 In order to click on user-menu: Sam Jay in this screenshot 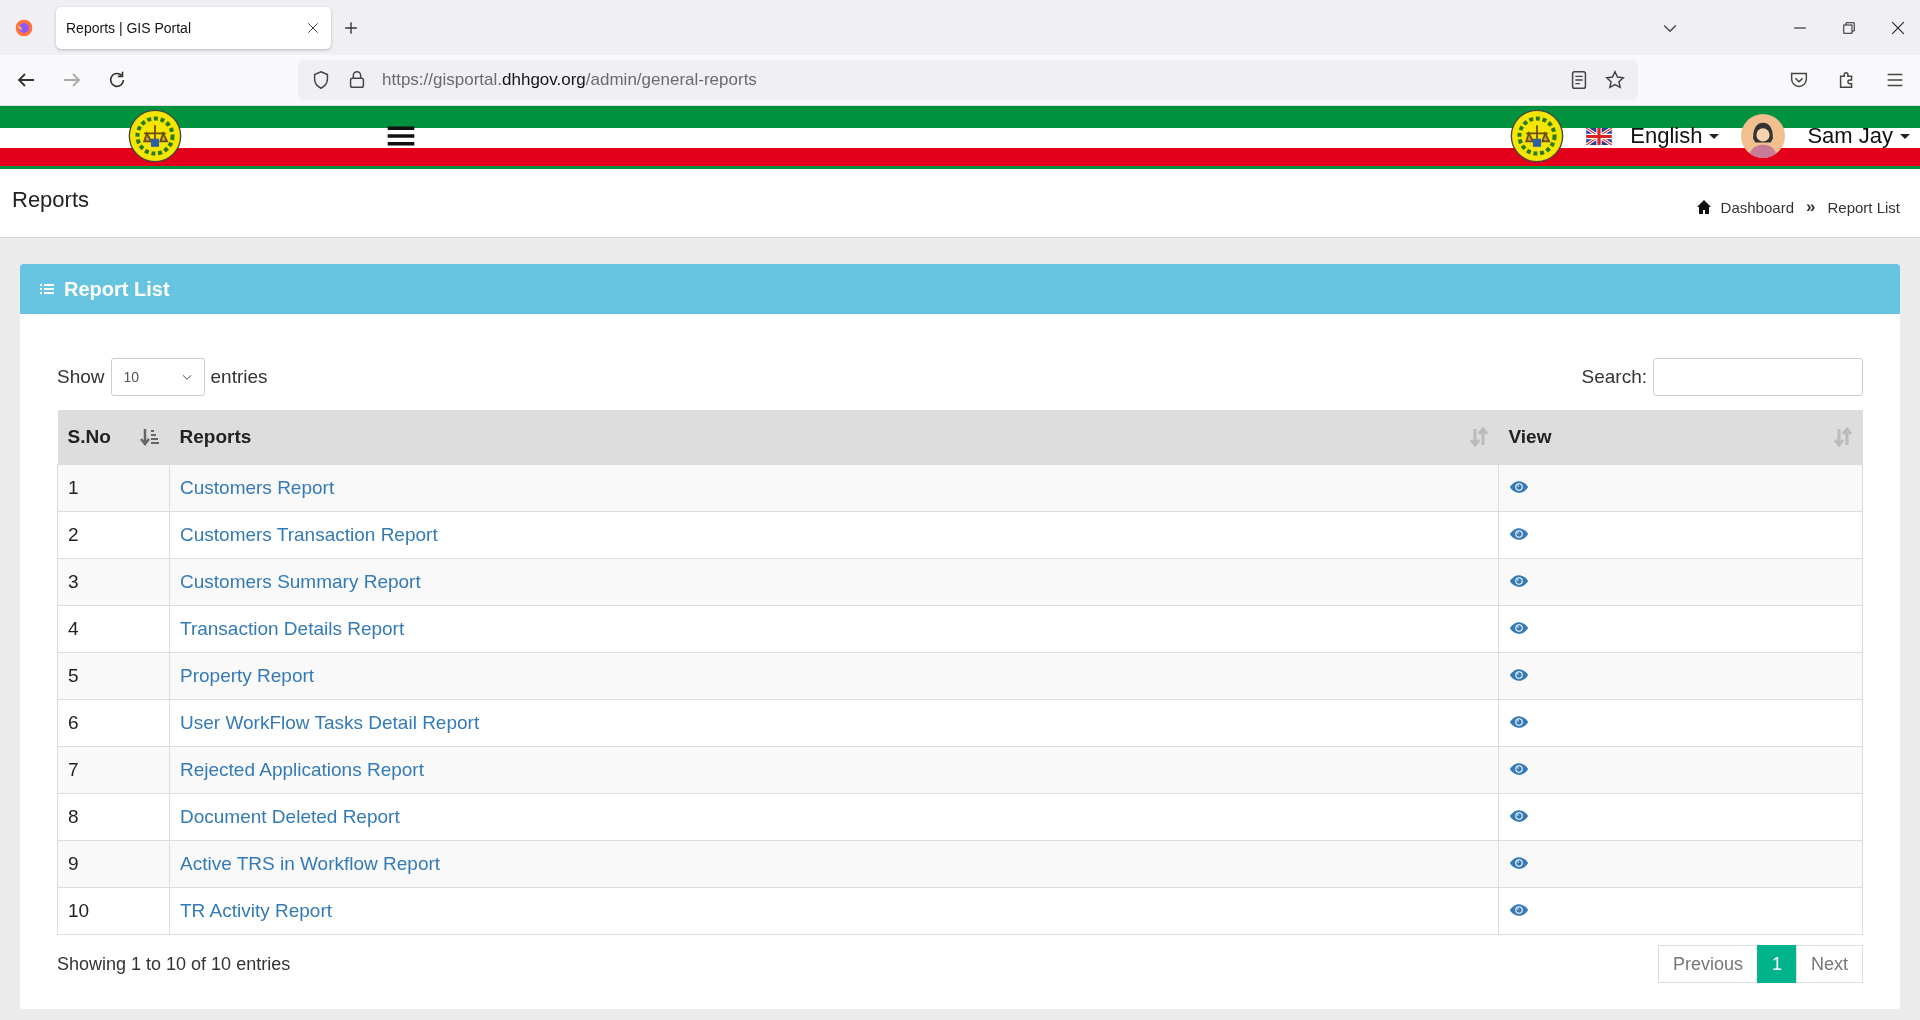, I will do `click(1858, 136)`.